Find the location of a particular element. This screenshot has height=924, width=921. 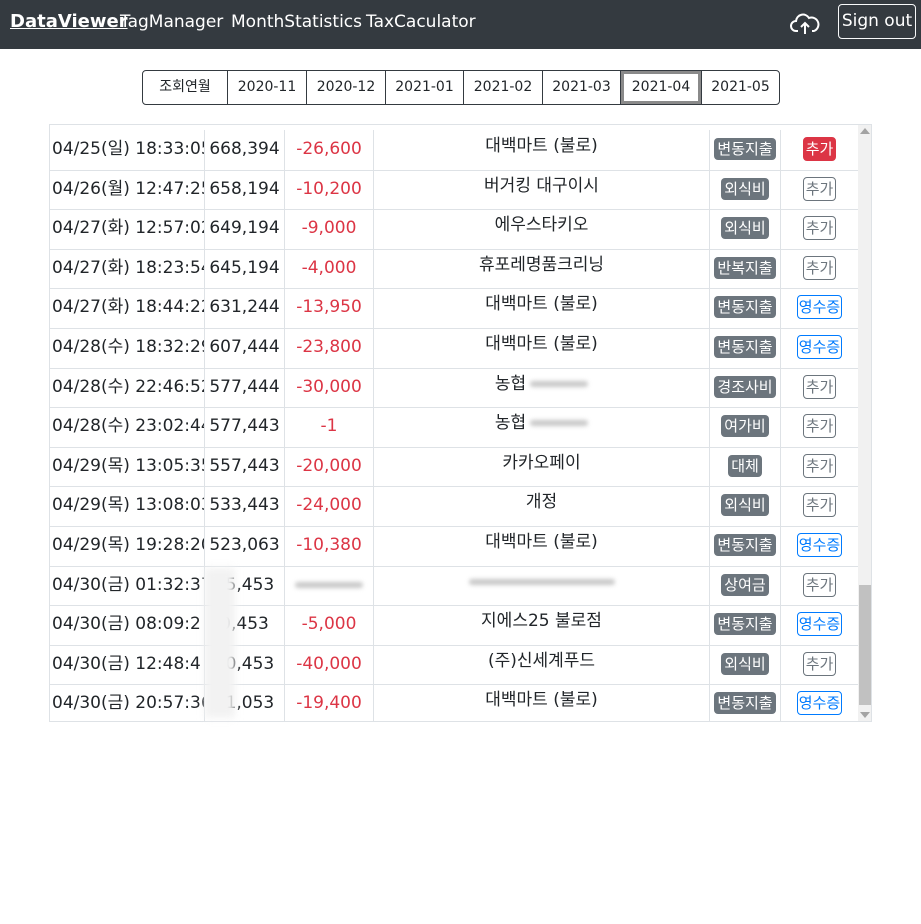

balance-cell: 645,194 is located at coordinates (245, 268).